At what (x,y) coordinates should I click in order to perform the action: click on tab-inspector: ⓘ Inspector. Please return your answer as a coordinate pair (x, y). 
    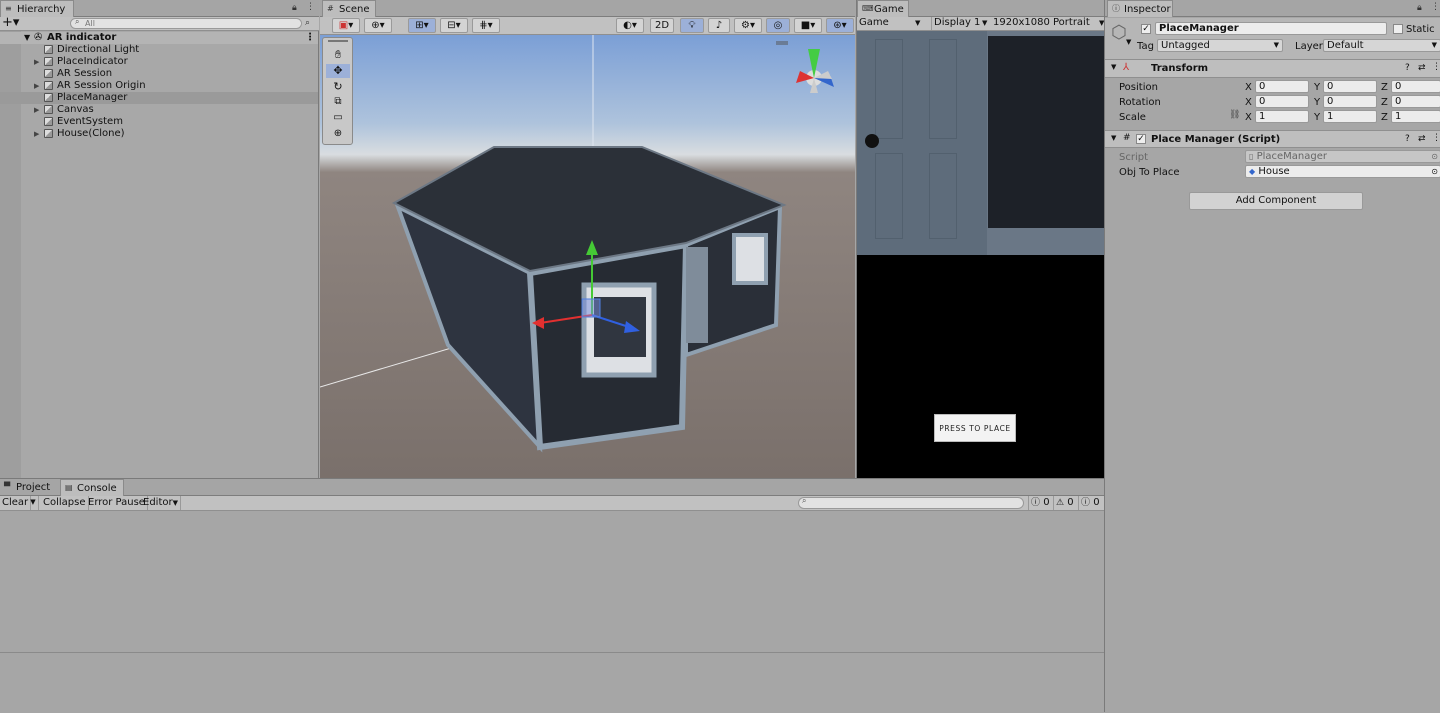
    Looking at the image, I should click on (1140, 8).